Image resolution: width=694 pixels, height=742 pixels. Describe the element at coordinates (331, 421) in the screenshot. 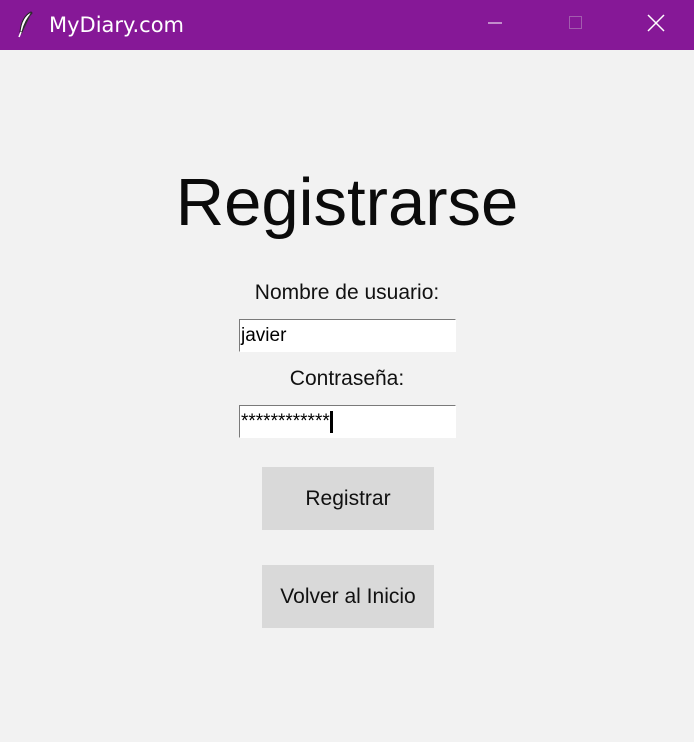

I see `text-cursor` at that location.